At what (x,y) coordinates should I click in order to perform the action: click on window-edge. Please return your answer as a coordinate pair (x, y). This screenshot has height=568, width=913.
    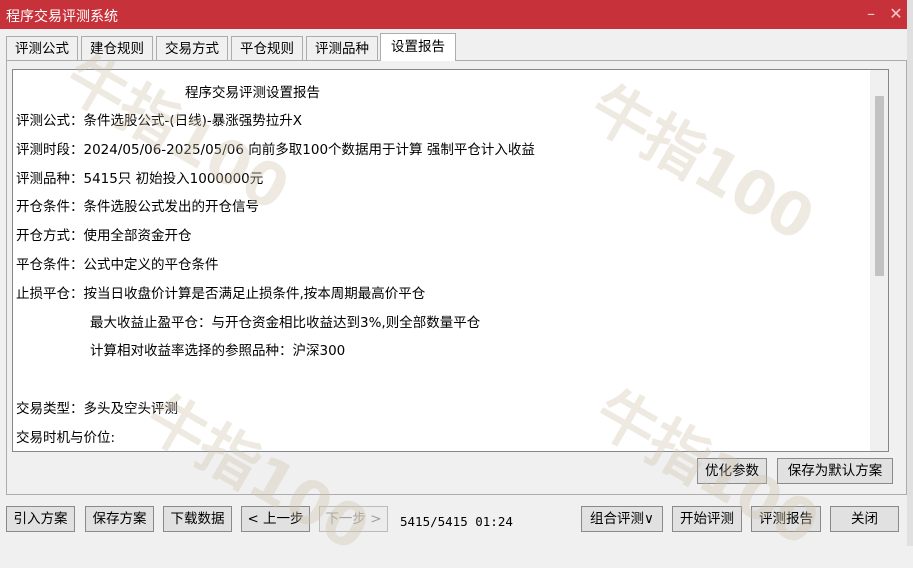
    Looking at the image, I should click on (910, 273).